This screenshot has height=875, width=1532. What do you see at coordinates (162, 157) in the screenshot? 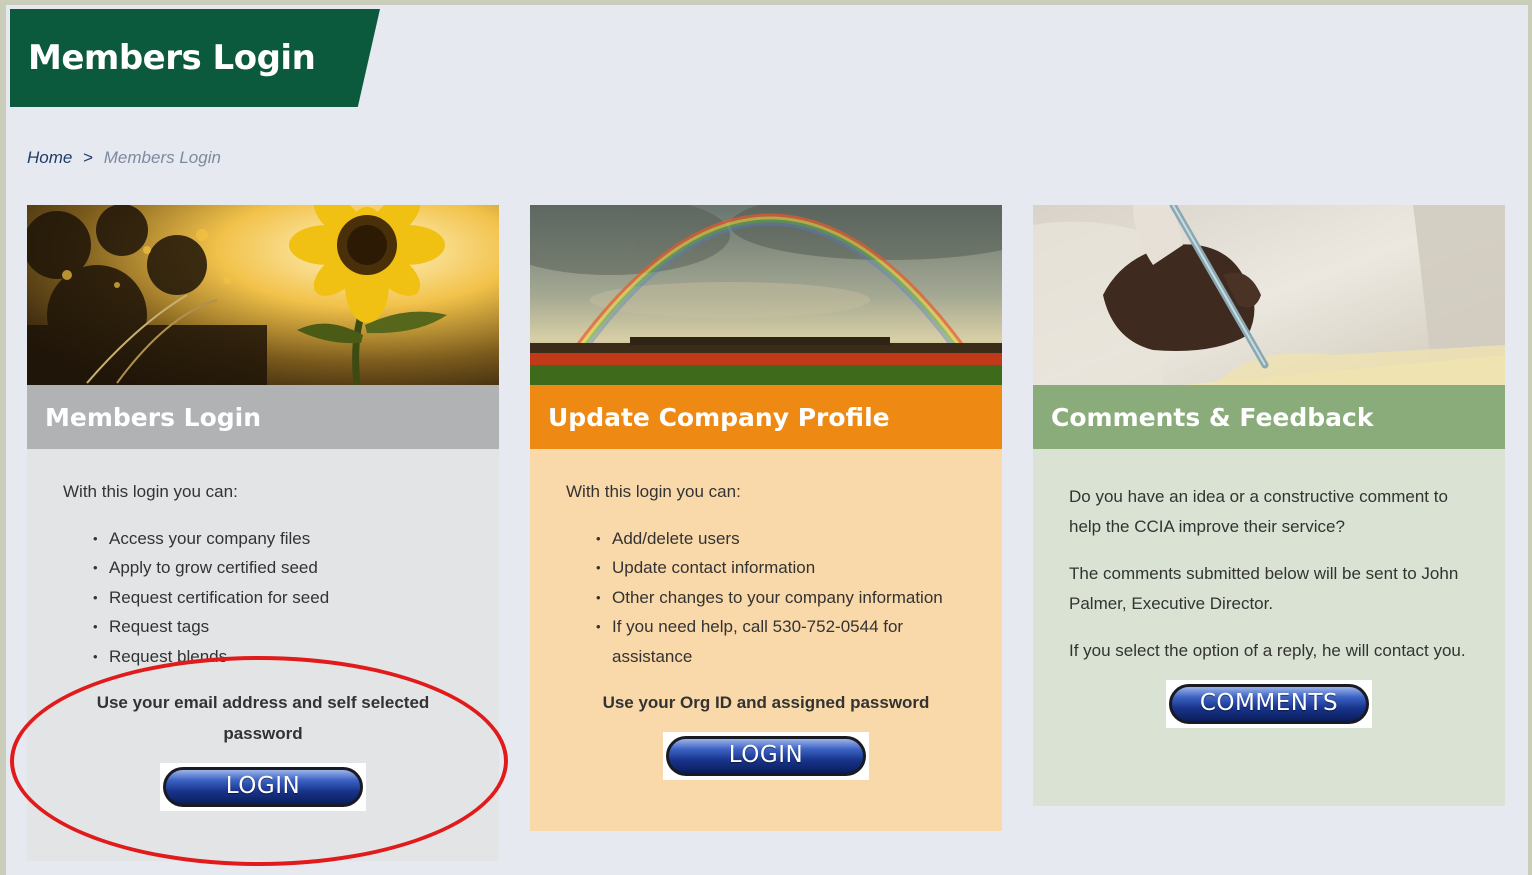
I see `breadcrumb-current: Members Login` at bounding box center [162, 157].